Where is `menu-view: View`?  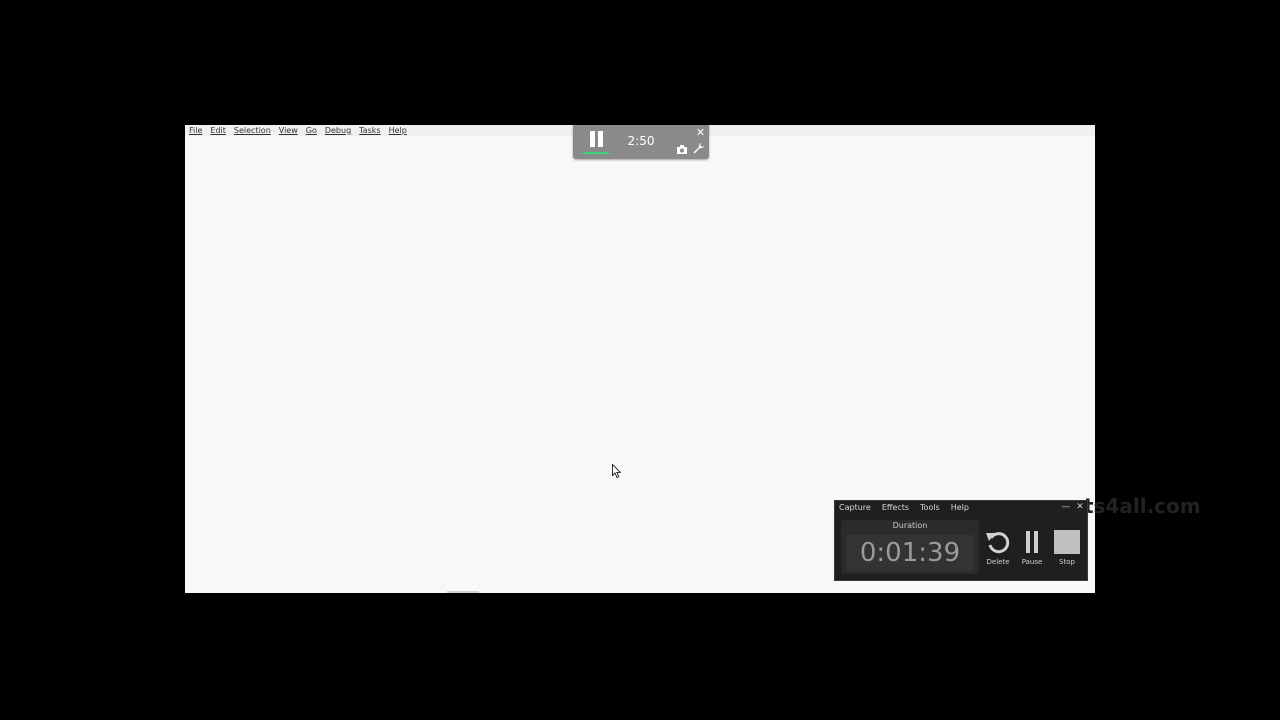
menu-view: View is located at coordinates (288, 130).